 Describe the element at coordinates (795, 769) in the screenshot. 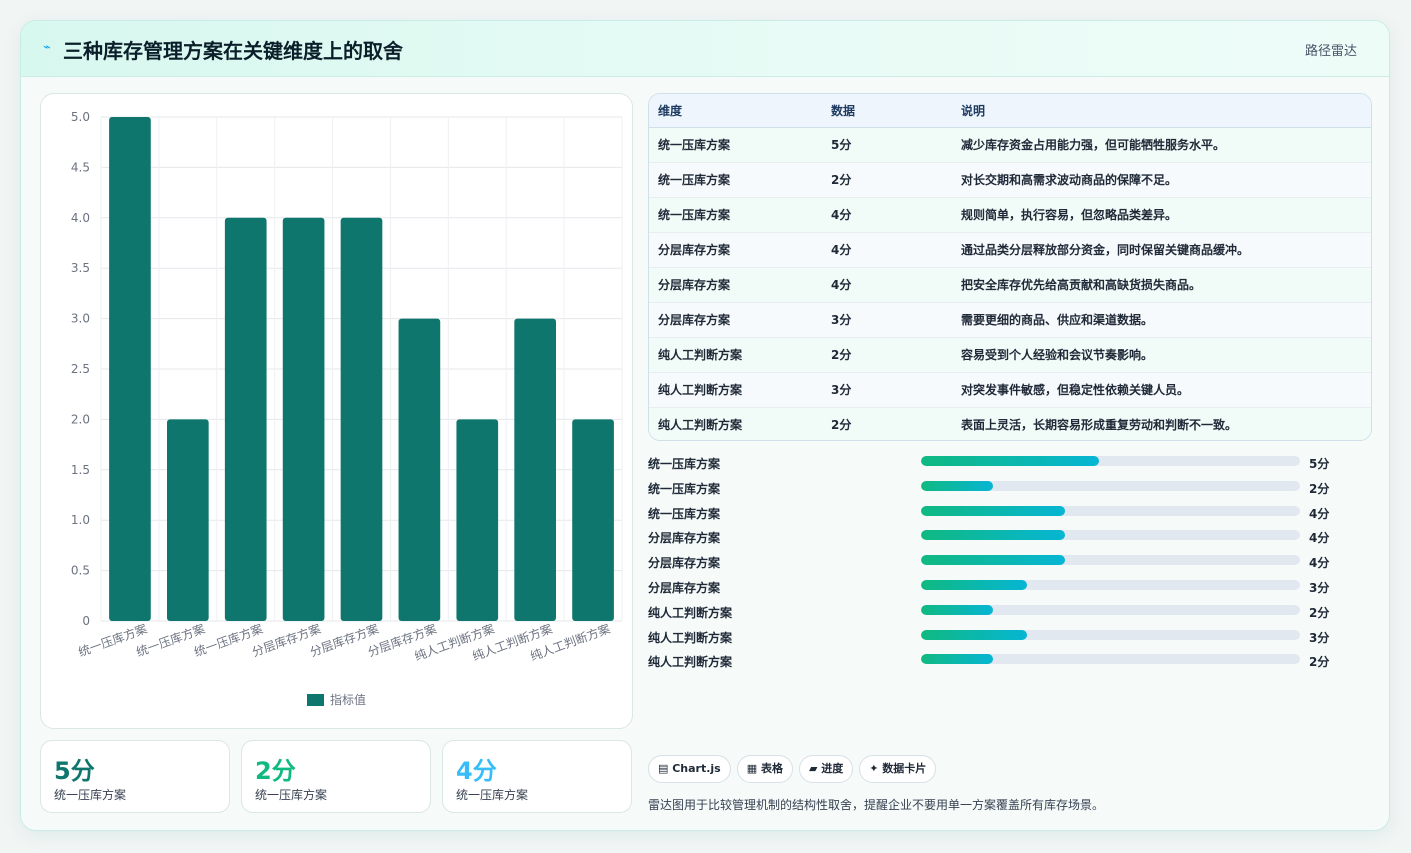

I see `feature-chips: ▤ Chart.js ▦ 表格 ▰ 进度 ✦ 数据卡片` at that location.